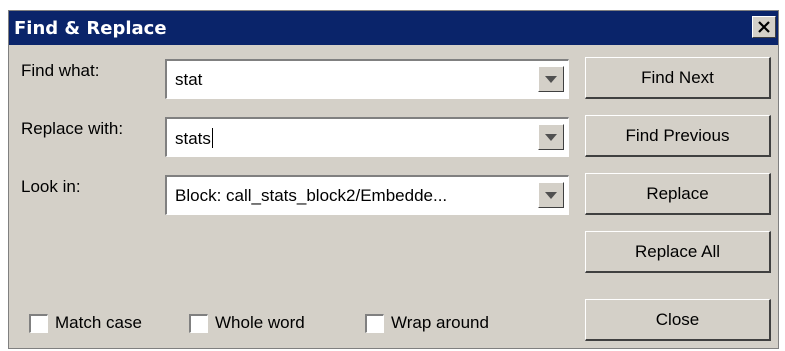 This screenshot has height=351, width=785. I want to click on match-case-option: Match case, so click(85, 323).